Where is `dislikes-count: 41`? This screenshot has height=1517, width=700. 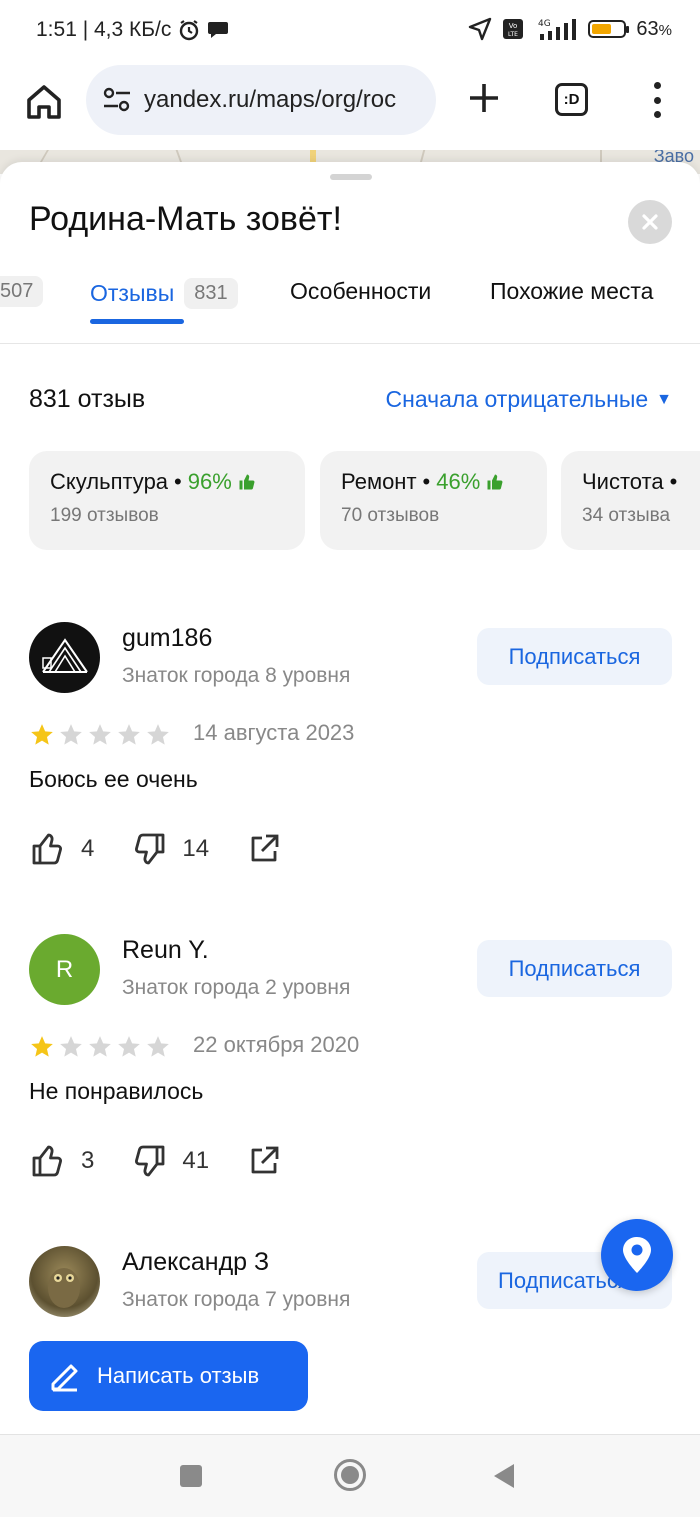
dislikes-count: 41 is located at coordinates (196, 1160).